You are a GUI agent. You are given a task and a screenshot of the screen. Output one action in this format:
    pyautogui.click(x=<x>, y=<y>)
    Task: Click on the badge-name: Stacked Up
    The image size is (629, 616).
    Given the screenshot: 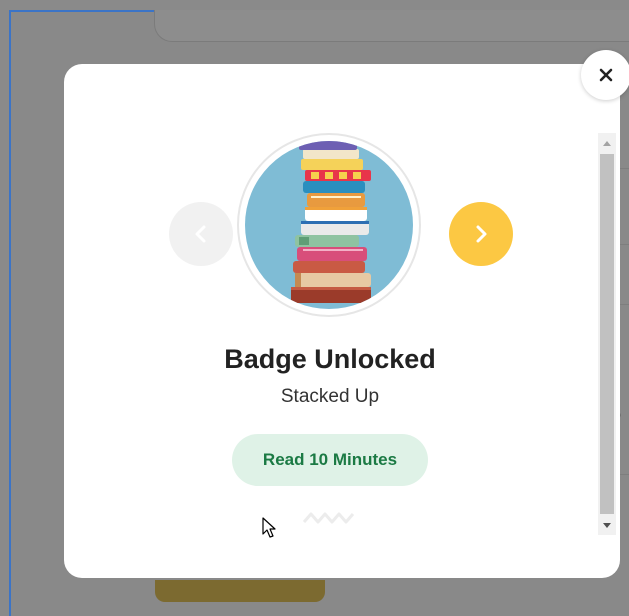 What is the action you would take?
    pyautogui.click(x=330, y=396)
    